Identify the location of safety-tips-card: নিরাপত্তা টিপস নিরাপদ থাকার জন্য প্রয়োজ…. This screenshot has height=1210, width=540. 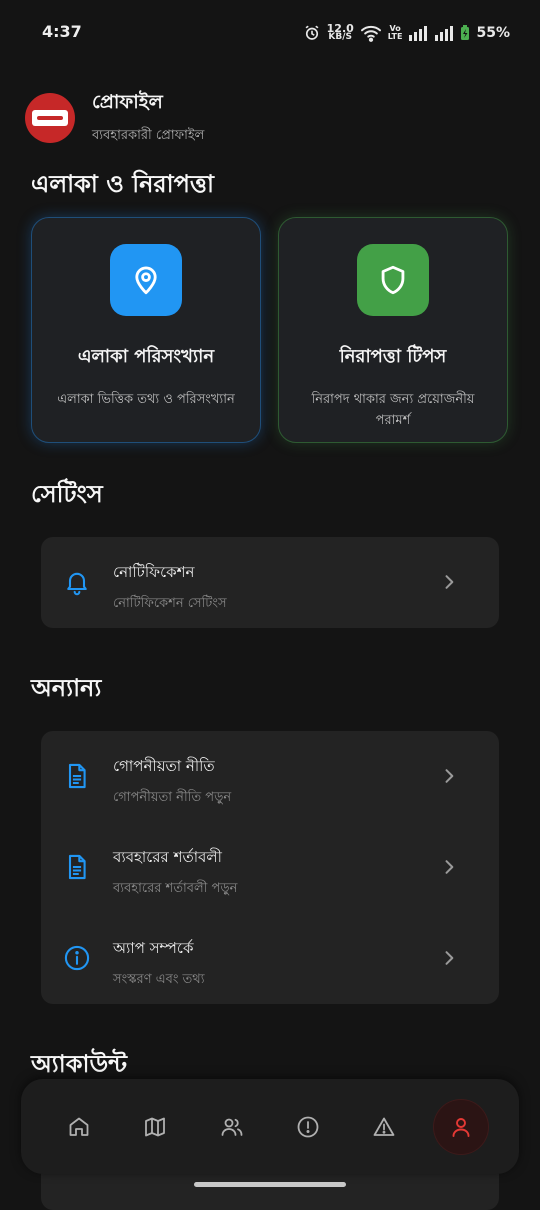
(393, 330).